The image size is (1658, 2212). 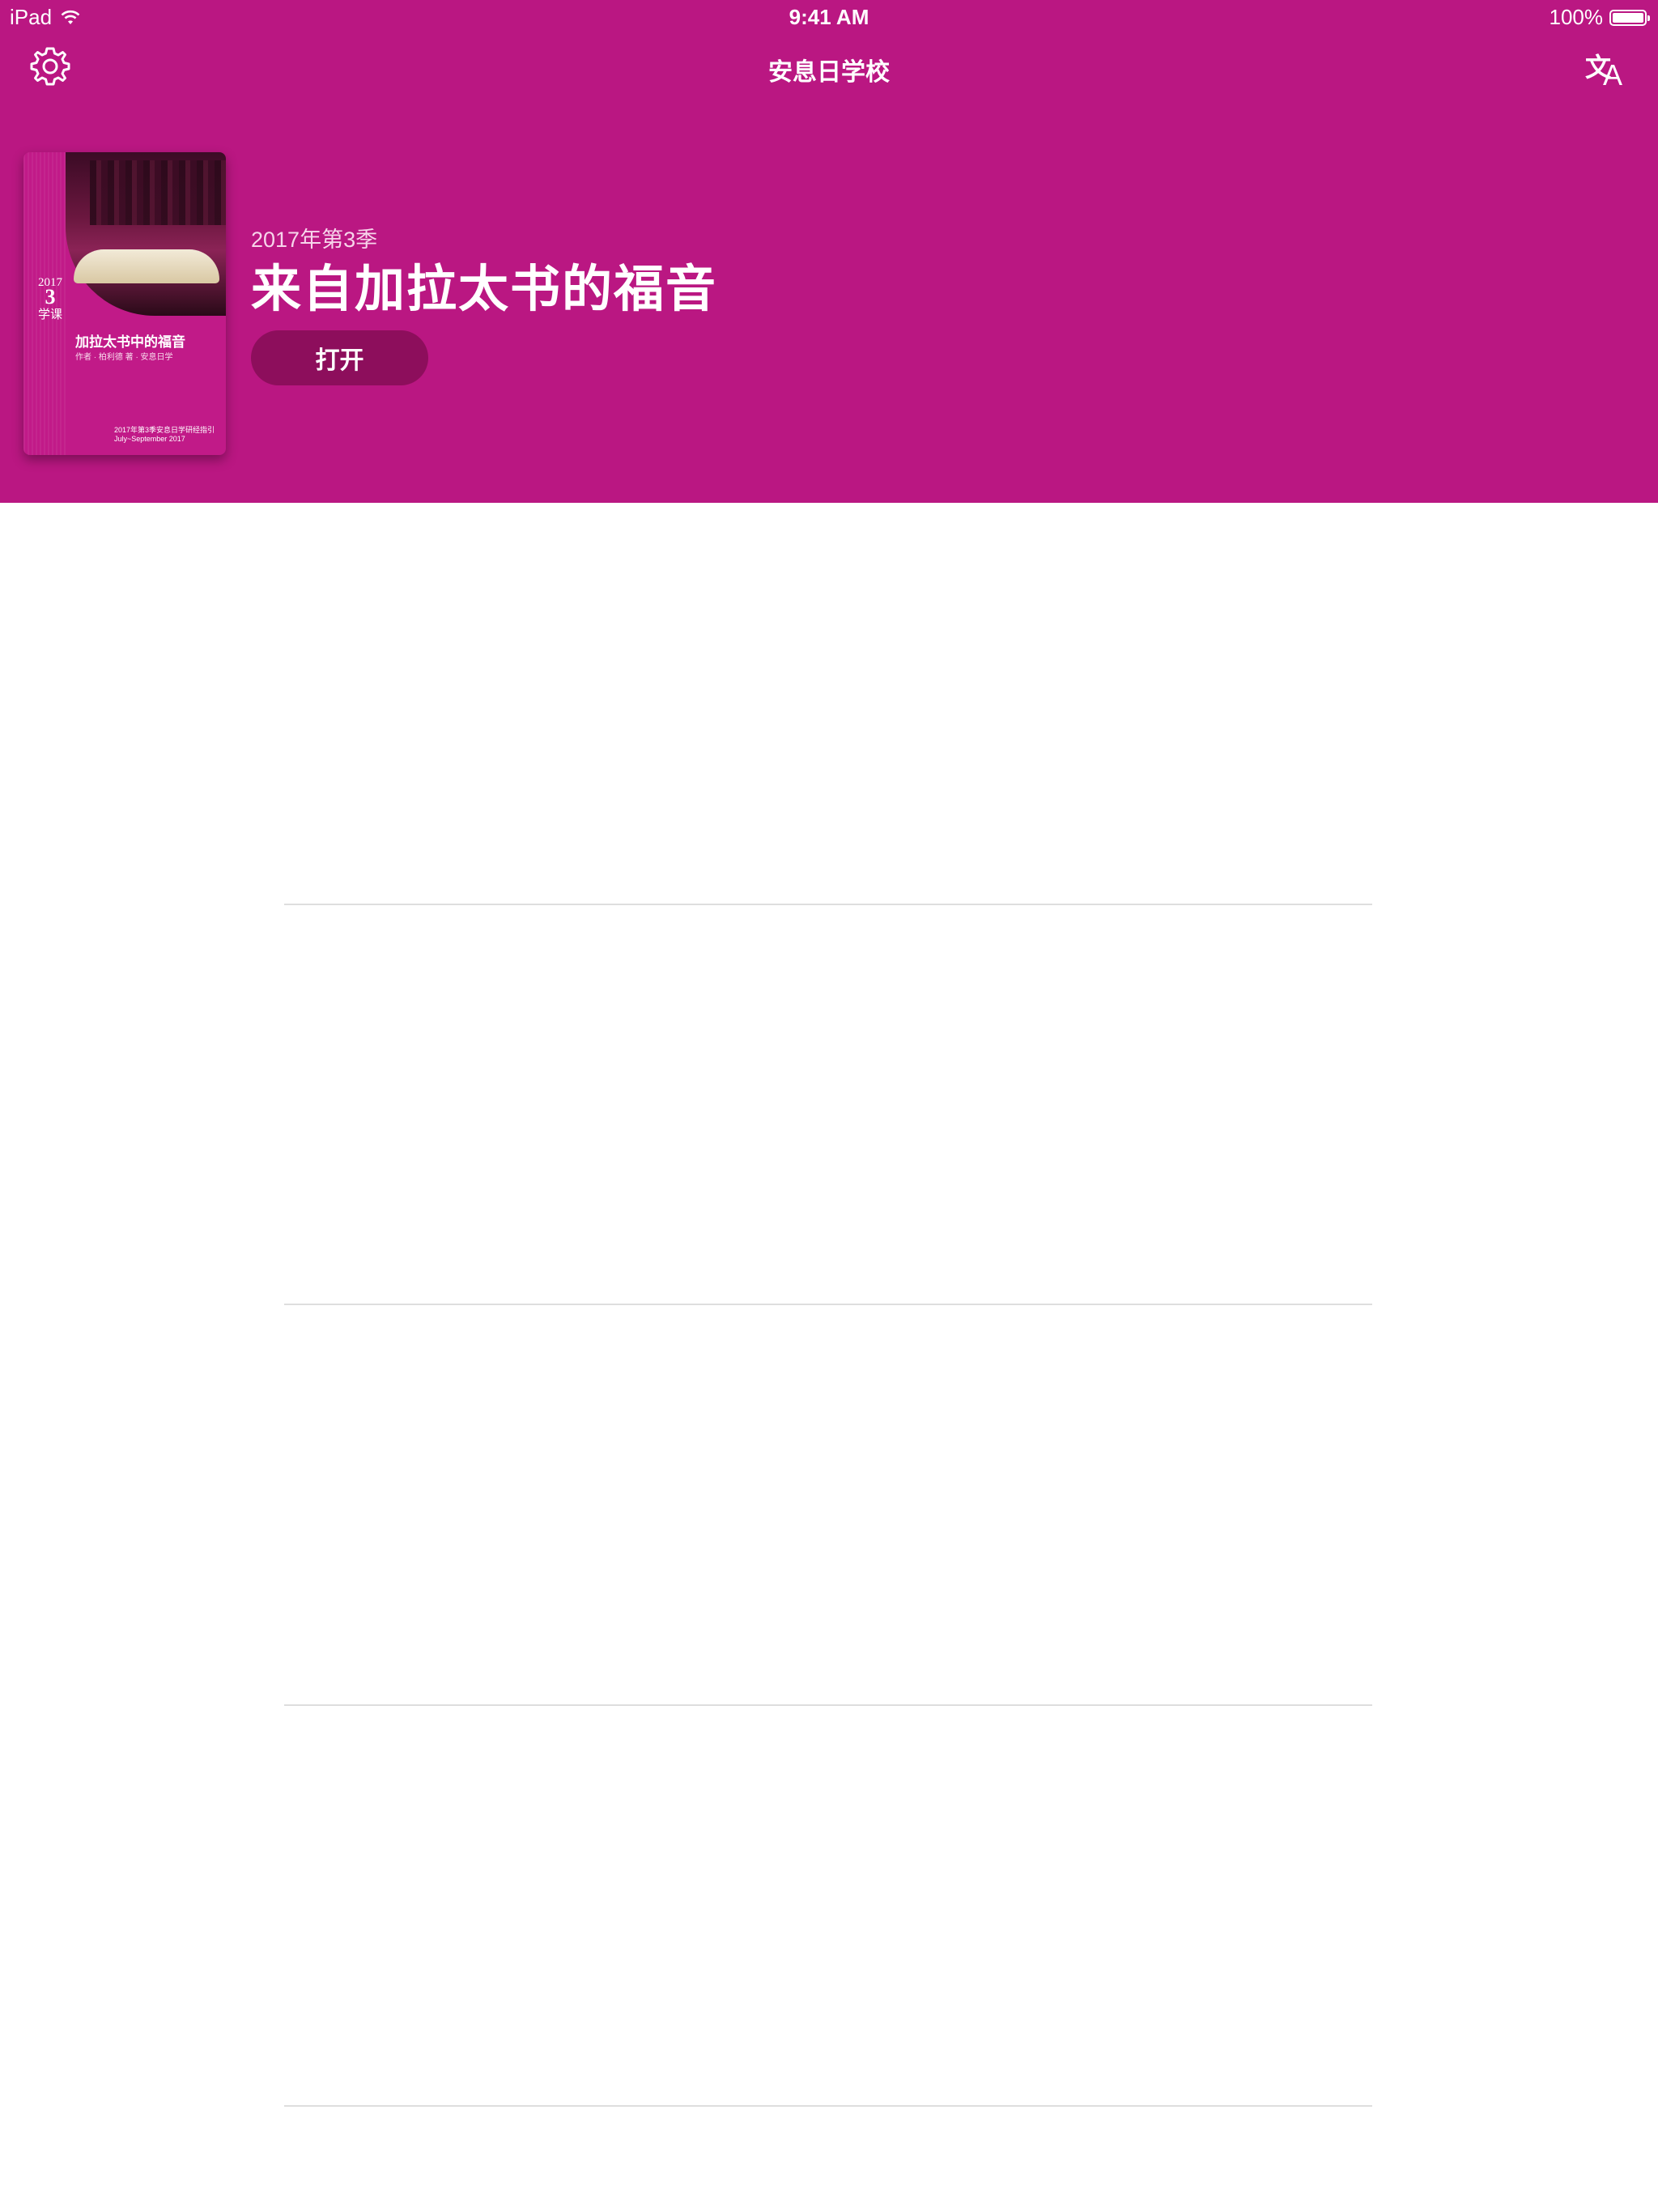 What do you see at coordinates (124, 358) in the screenshot?
I see `cover-subtitle: 作者 · 柏利德 著 · 安息日学` at bounding box center [124, 358].